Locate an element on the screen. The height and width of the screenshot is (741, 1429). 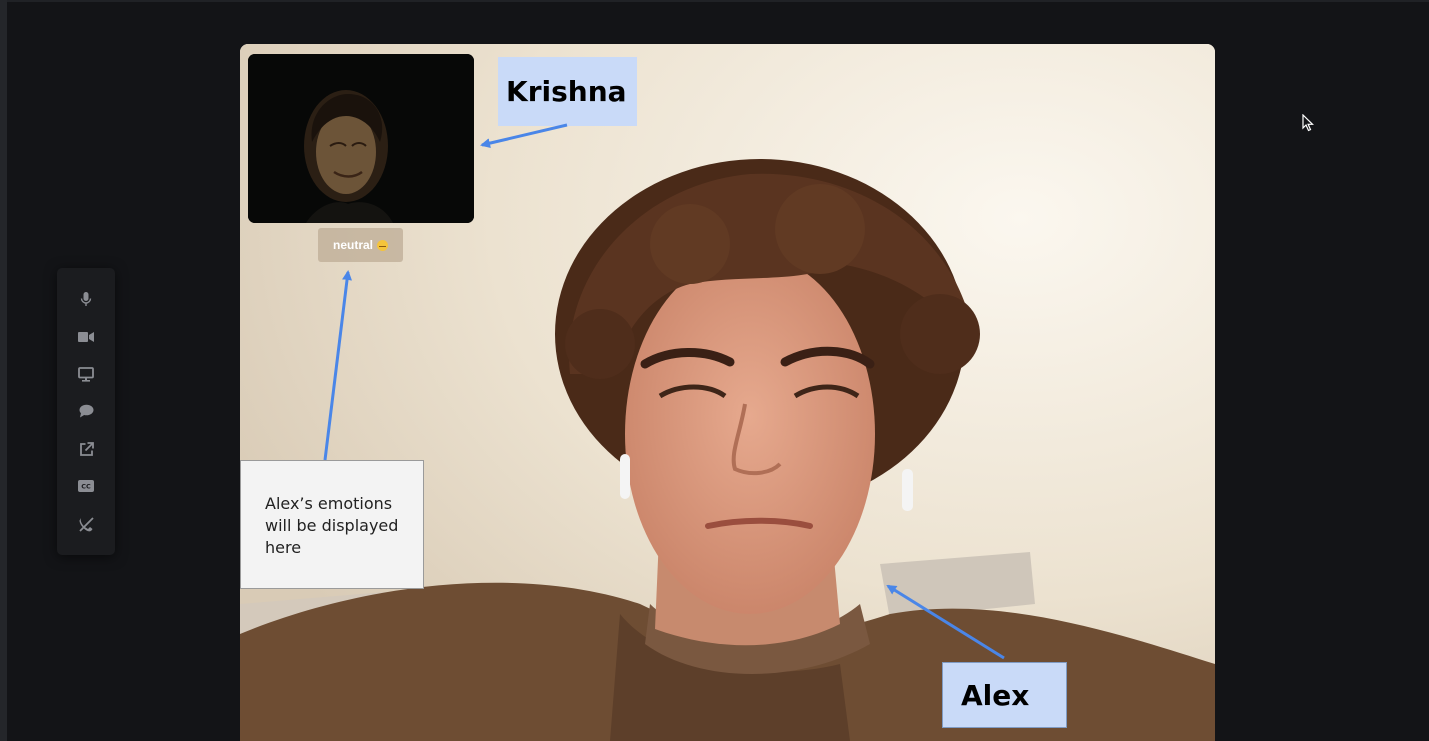
screen-share-button is located at coordinates (86, 374).